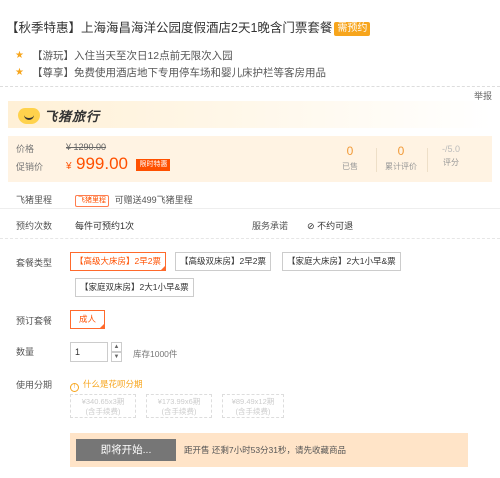 This screenshot has width=500, height=478. What do you see at coordinates (105, 226) in the screenshot?
I see `booking-value: 每件可预约1次` at bounding box center [105, 226].